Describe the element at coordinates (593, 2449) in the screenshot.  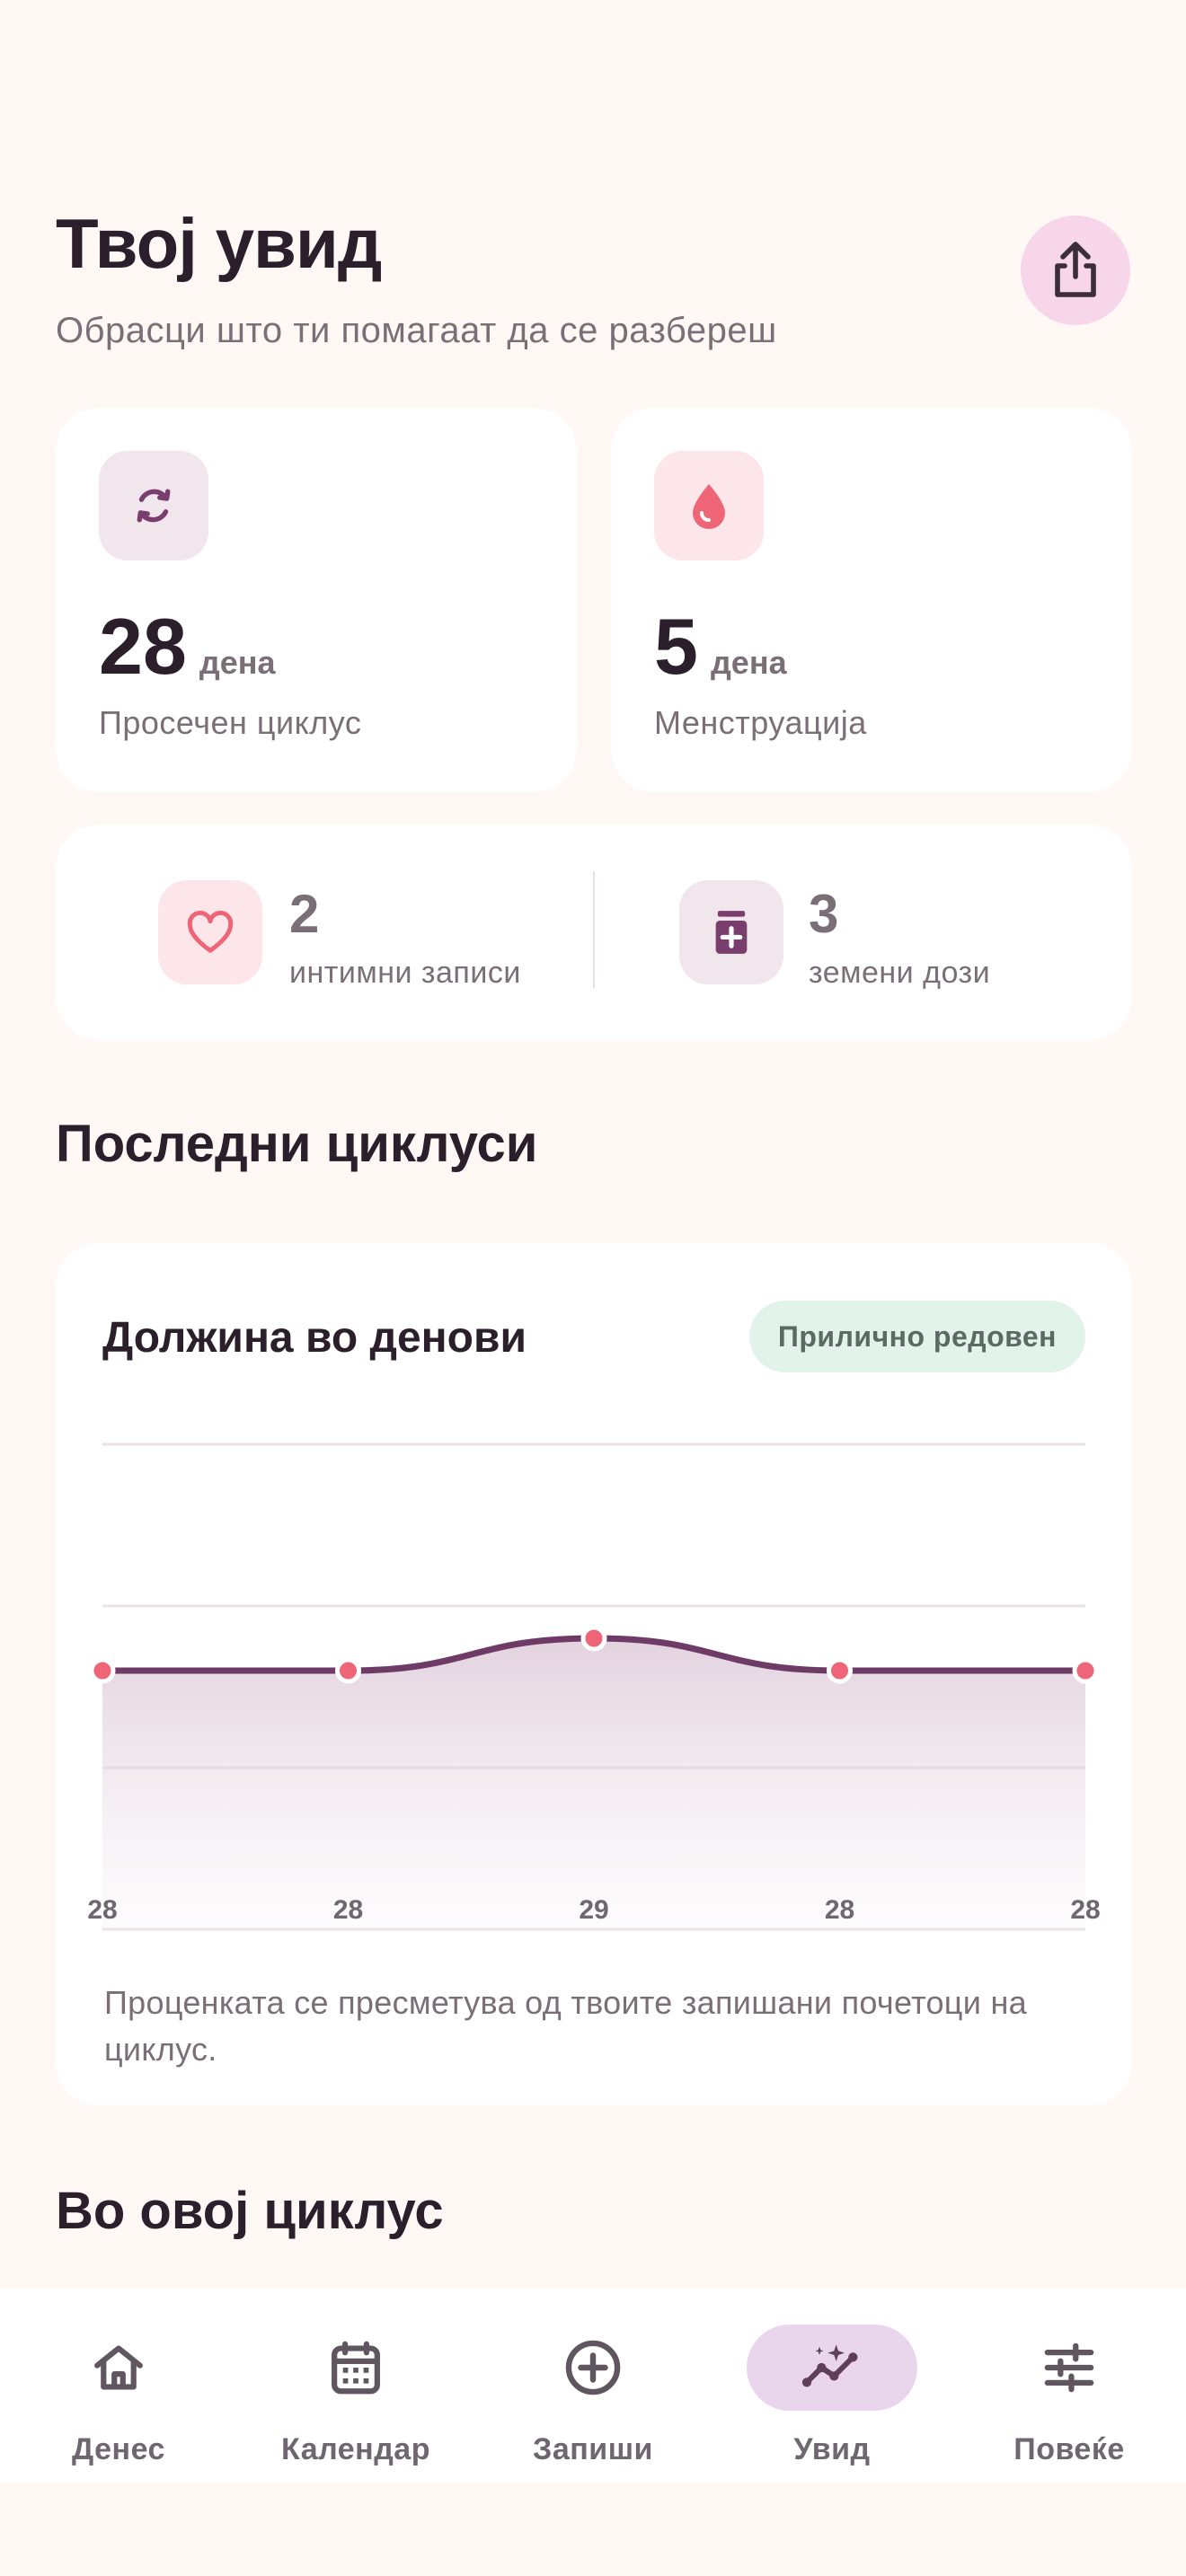
I see `tab-log-label: Запиши` at that location.